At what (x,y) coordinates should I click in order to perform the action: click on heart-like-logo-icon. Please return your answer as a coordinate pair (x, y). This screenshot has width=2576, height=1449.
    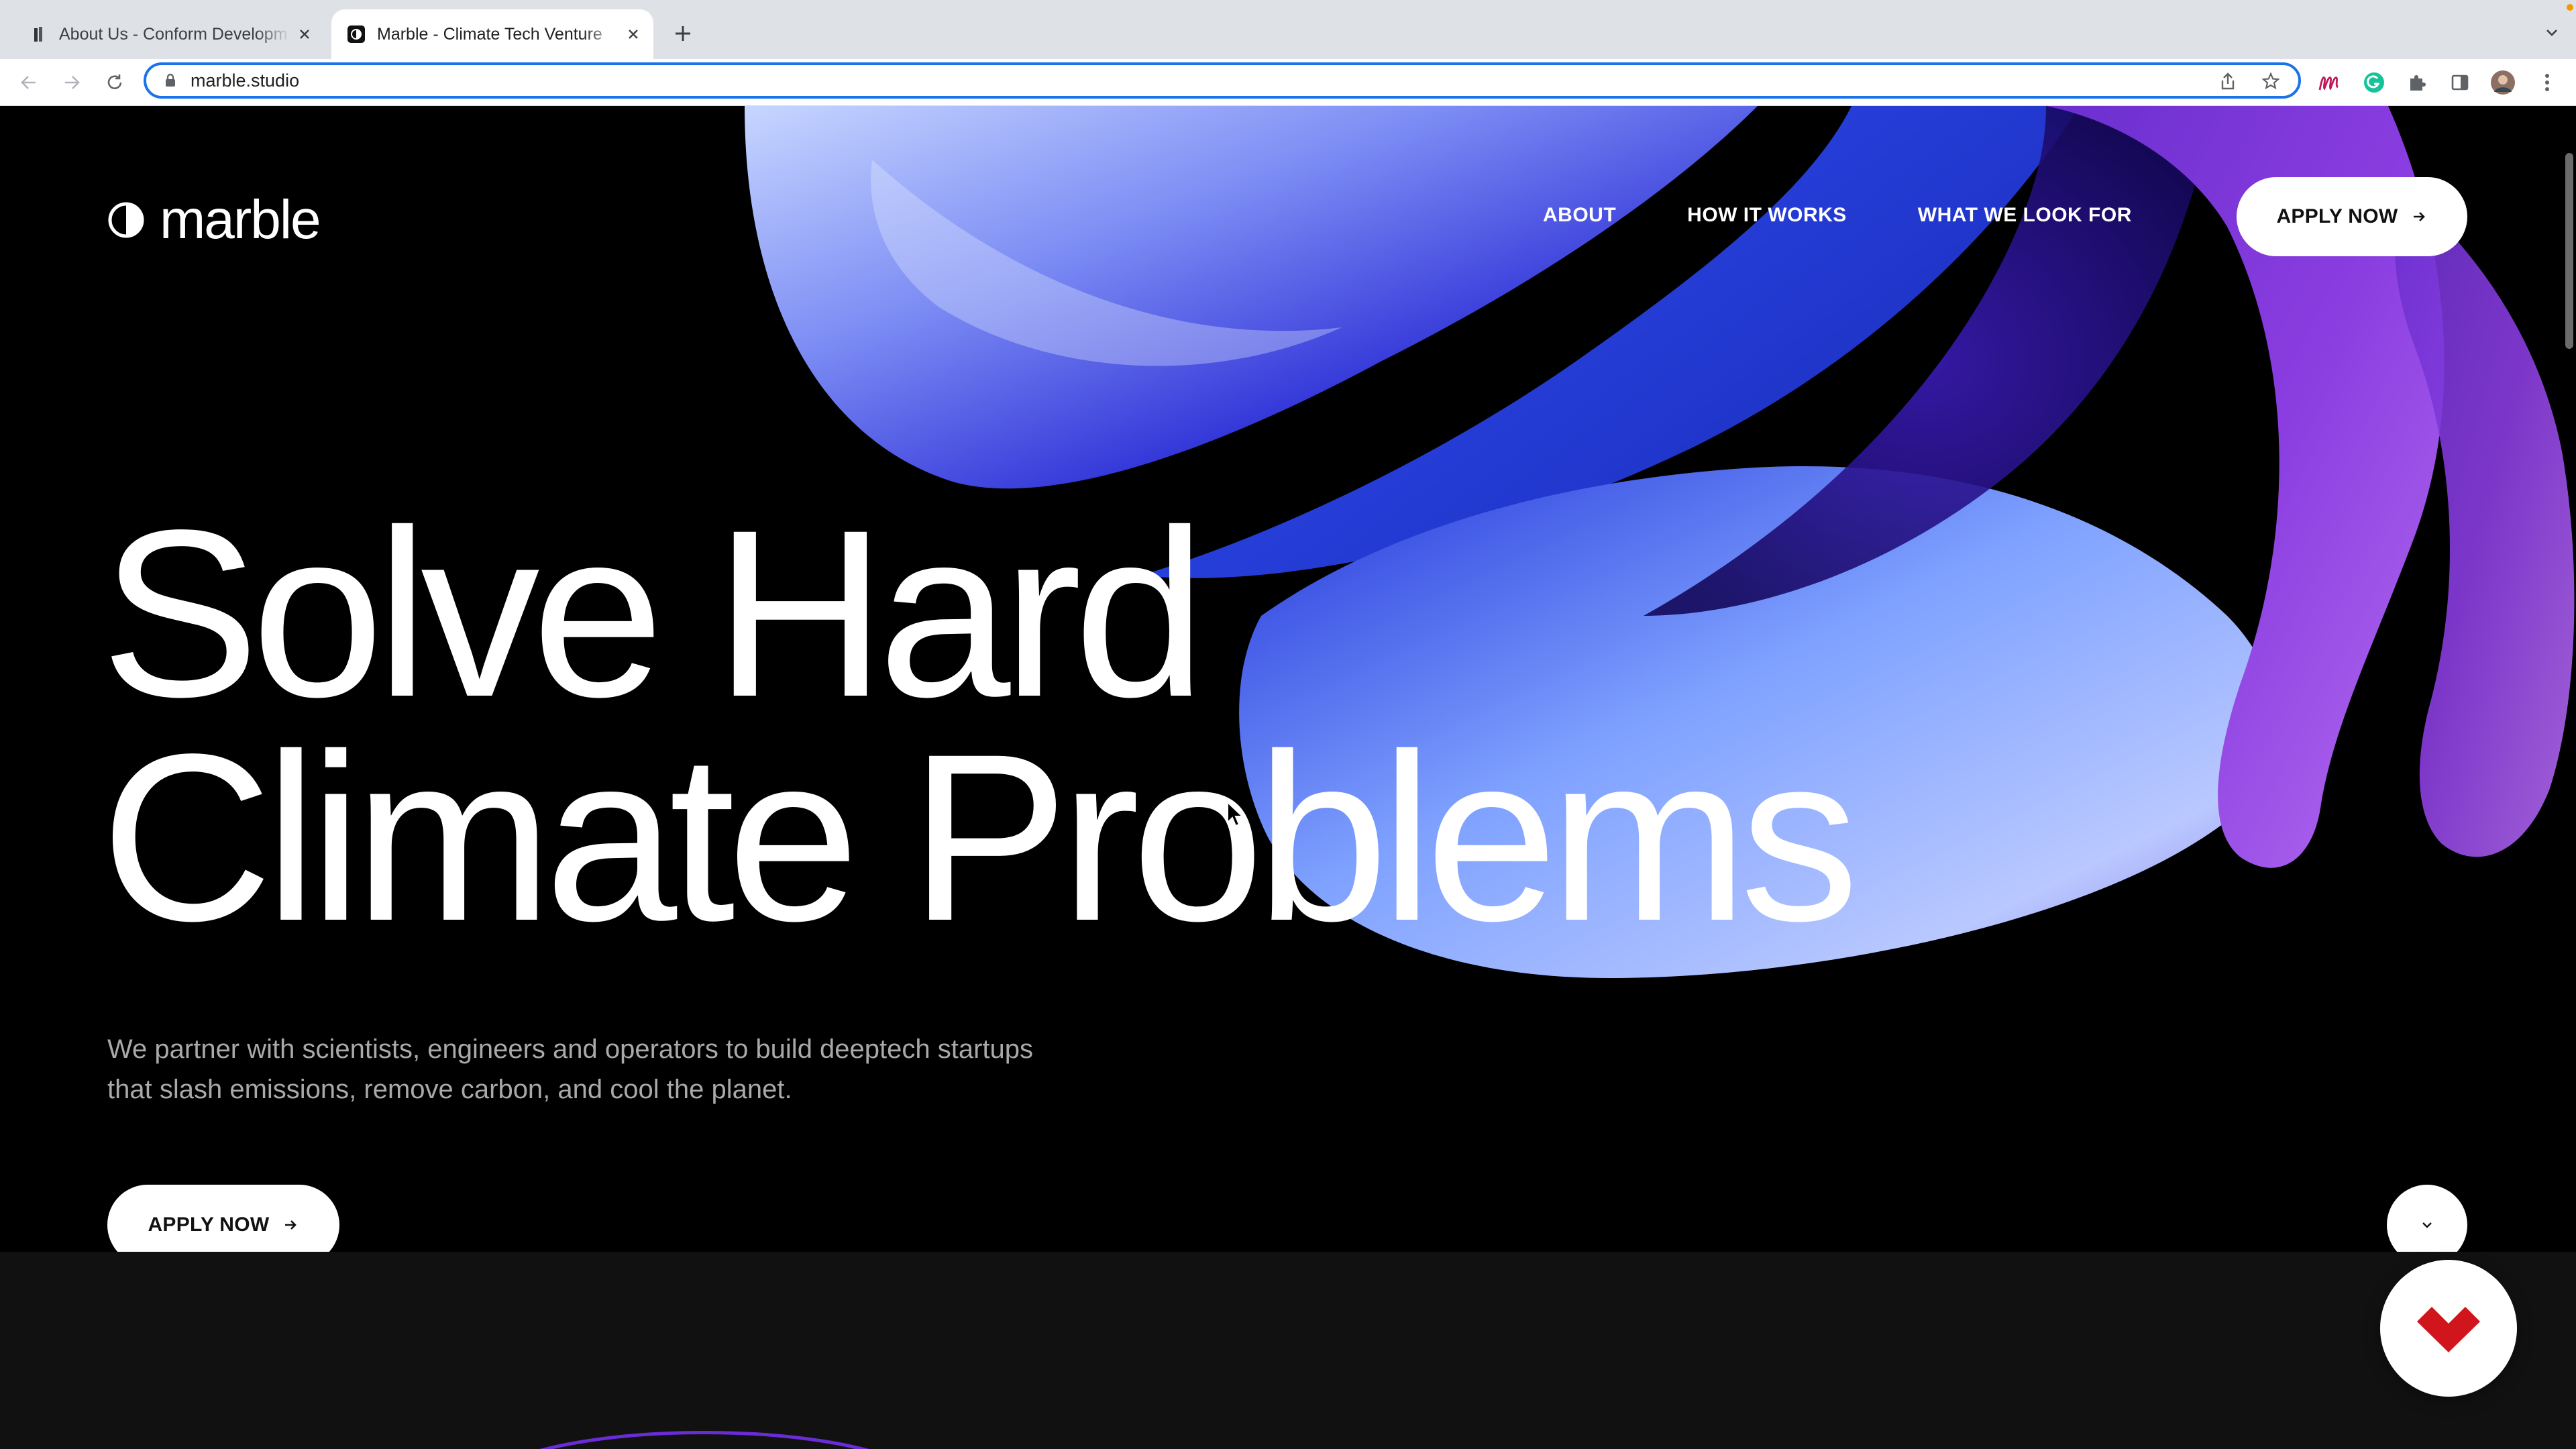
    Looking at the image, I should click on (2448, 1329).